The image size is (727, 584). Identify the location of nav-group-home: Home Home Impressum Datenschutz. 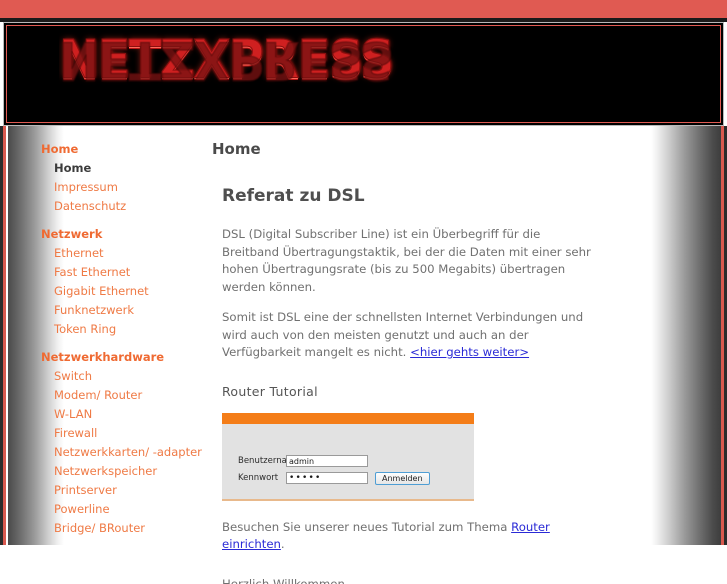
(115, 178).